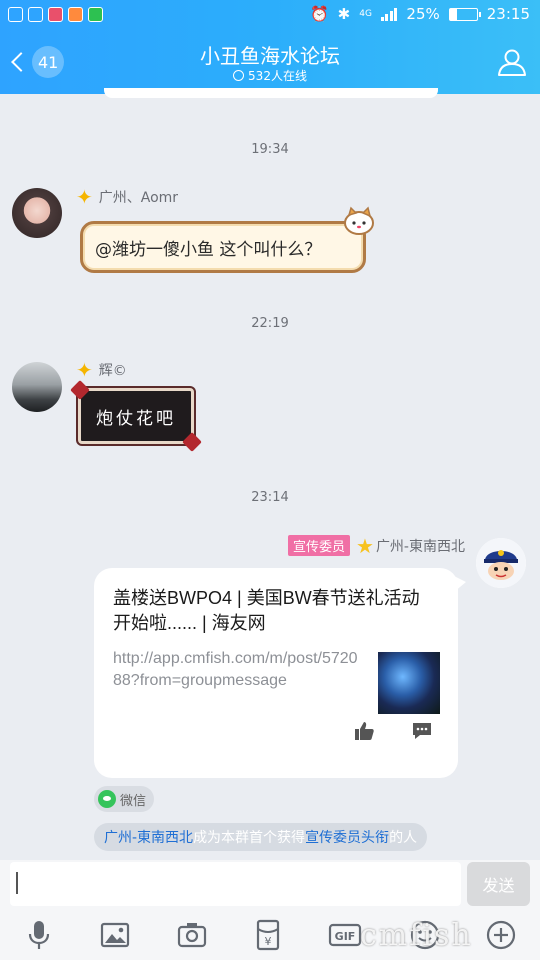  I want to click on microphone-icon, so click(39, 935).